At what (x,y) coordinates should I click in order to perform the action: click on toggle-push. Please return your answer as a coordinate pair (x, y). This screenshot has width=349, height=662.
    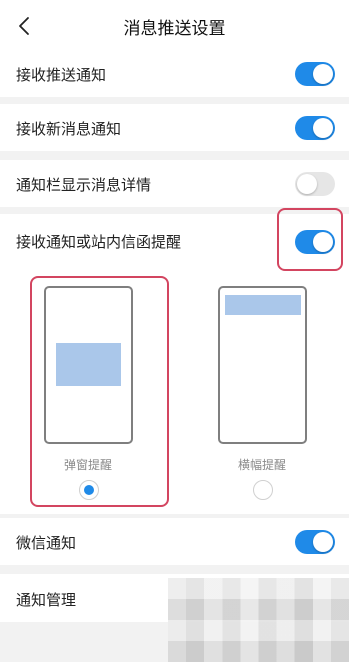
    Looking at the image, I should click on (315, 74).